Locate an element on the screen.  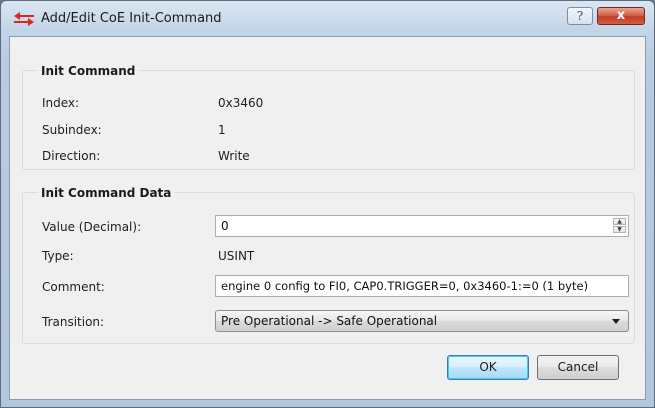
transition-label: Transition: is located at coordinates (73, 322).